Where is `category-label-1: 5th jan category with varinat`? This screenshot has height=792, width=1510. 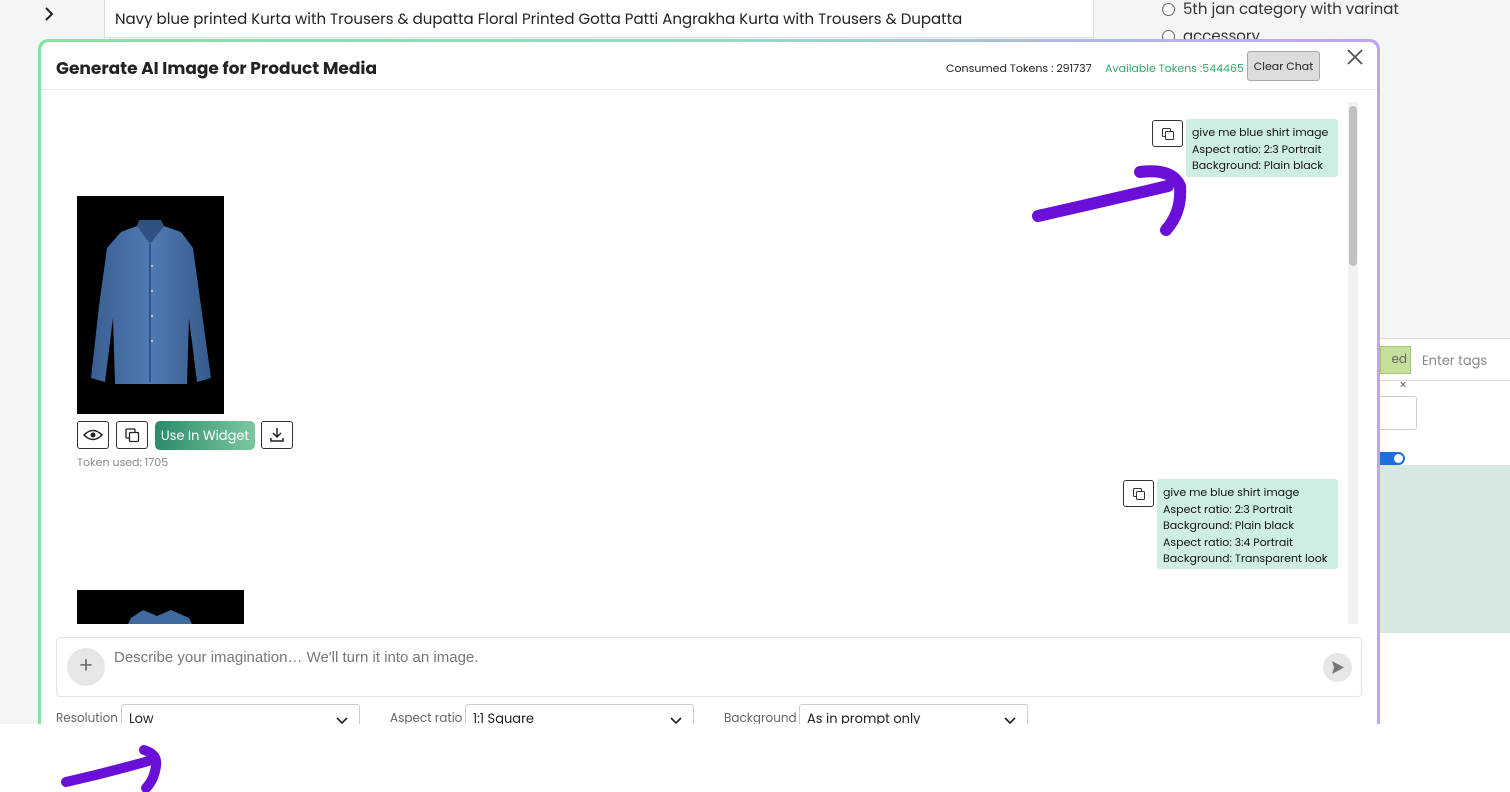 category-label-1: 5th jan category with varinat is located at coordinates (1291, 10).